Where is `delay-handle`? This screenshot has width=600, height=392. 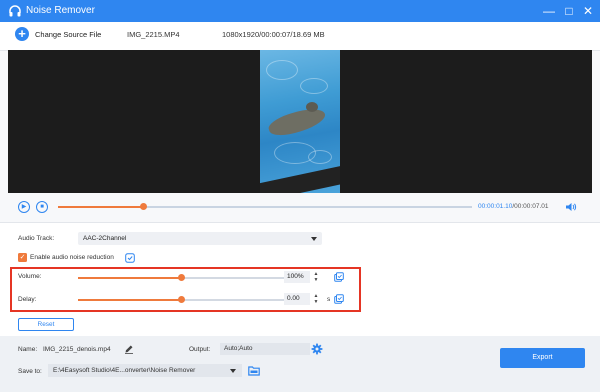 delay-handle is located at coordinates (181, 299).